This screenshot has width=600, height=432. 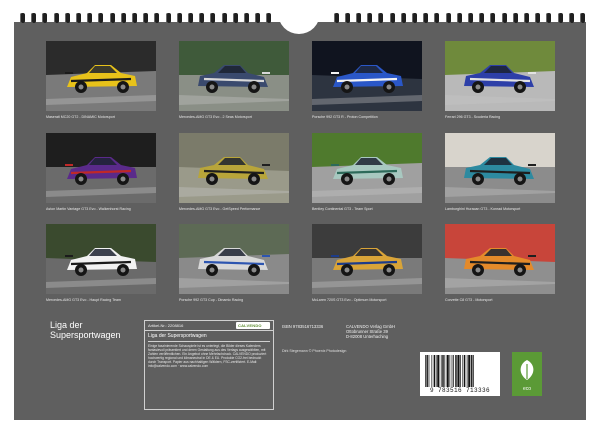 I want to click on barcode-bars, so click(x=449, y=371).